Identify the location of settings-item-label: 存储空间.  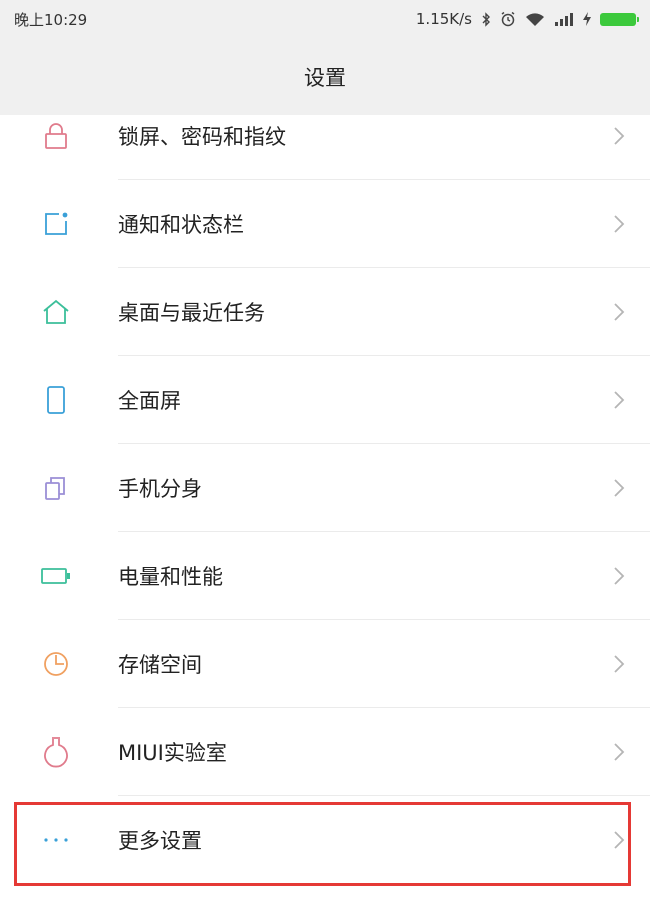
(160, 665).